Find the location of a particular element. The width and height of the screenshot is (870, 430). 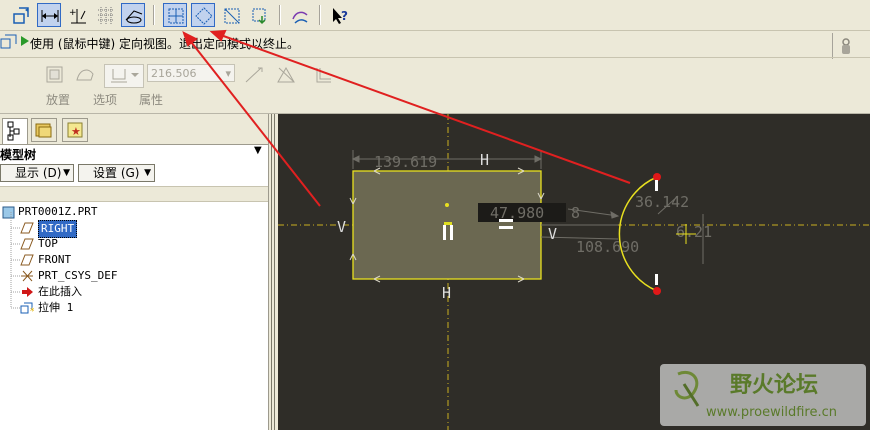

tree-column-header is located at coordinates (134, 194).